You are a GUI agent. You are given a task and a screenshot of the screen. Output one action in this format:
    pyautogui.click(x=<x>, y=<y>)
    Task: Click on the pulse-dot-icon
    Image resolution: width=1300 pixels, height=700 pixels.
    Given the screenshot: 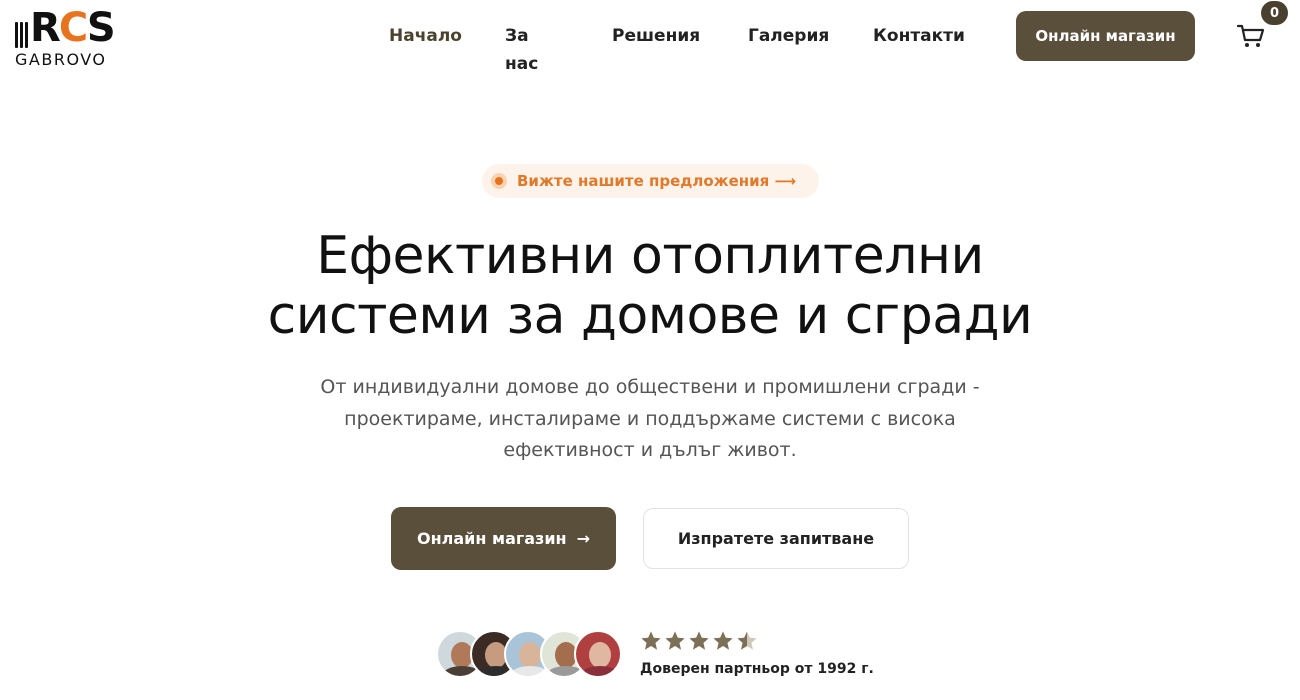 What is the action you would take?
    pyautogui.click(x=499, y=181)
    